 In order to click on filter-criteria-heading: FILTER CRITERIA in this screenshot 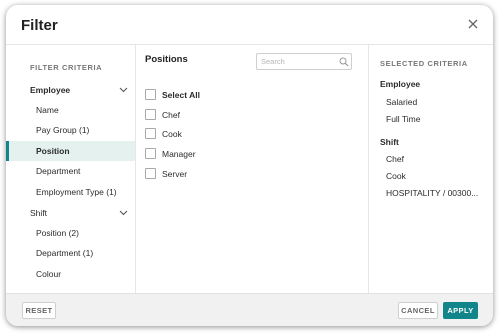, I will do `click(66, 67)`.